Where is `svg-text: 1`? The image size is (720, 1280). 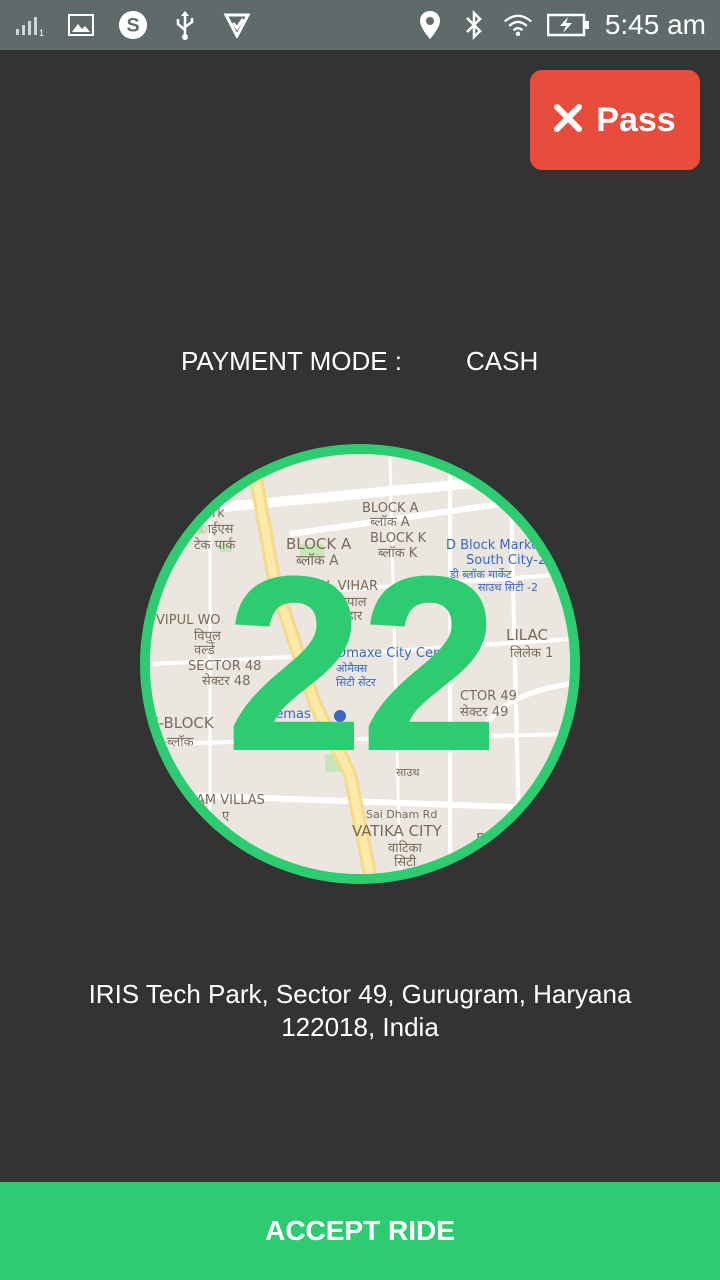
svg-text: 1 is located at coordinates (41, 32).